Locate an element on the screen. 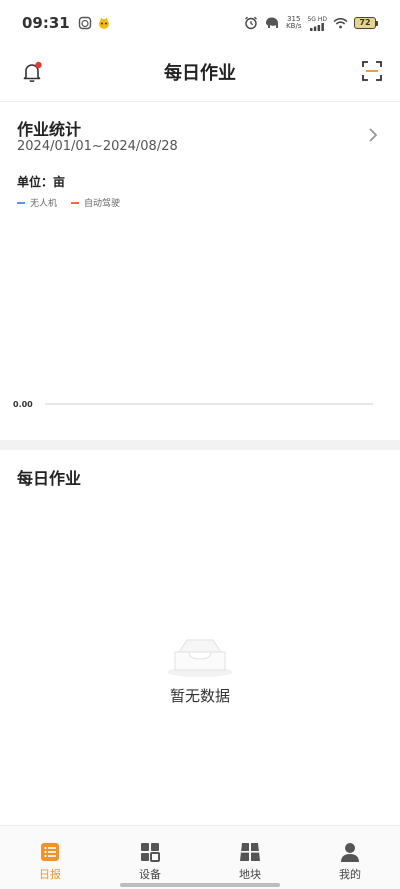 This screenshot has width=400, height=889. app-header: 每日作业 is located at coordinates (200, 74).